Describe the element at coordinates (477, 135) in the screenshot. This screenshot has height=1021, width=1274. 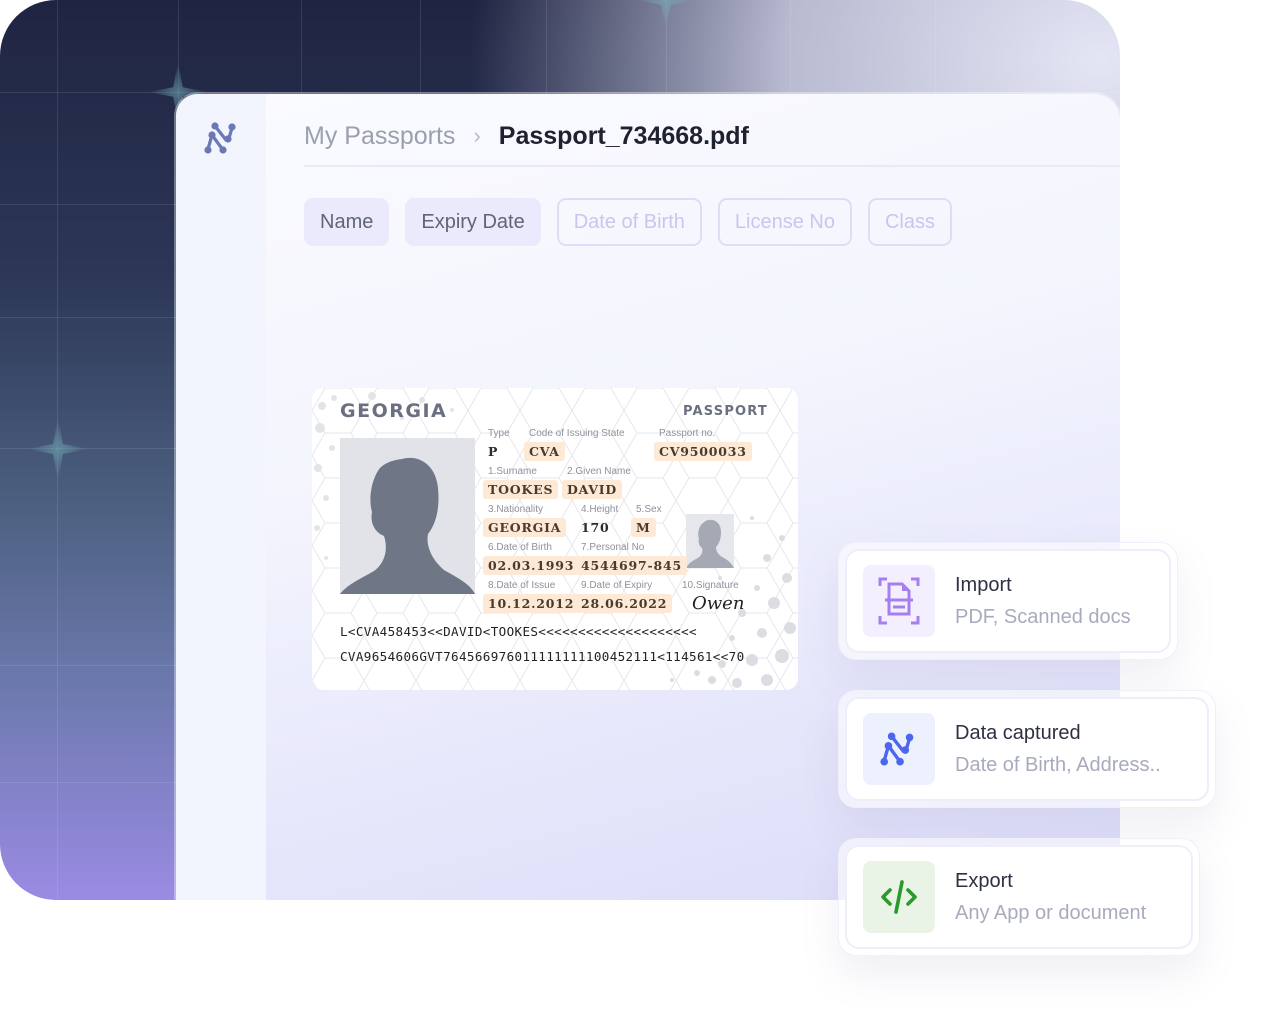
I see `chevron-right-icon: ›` at that location.